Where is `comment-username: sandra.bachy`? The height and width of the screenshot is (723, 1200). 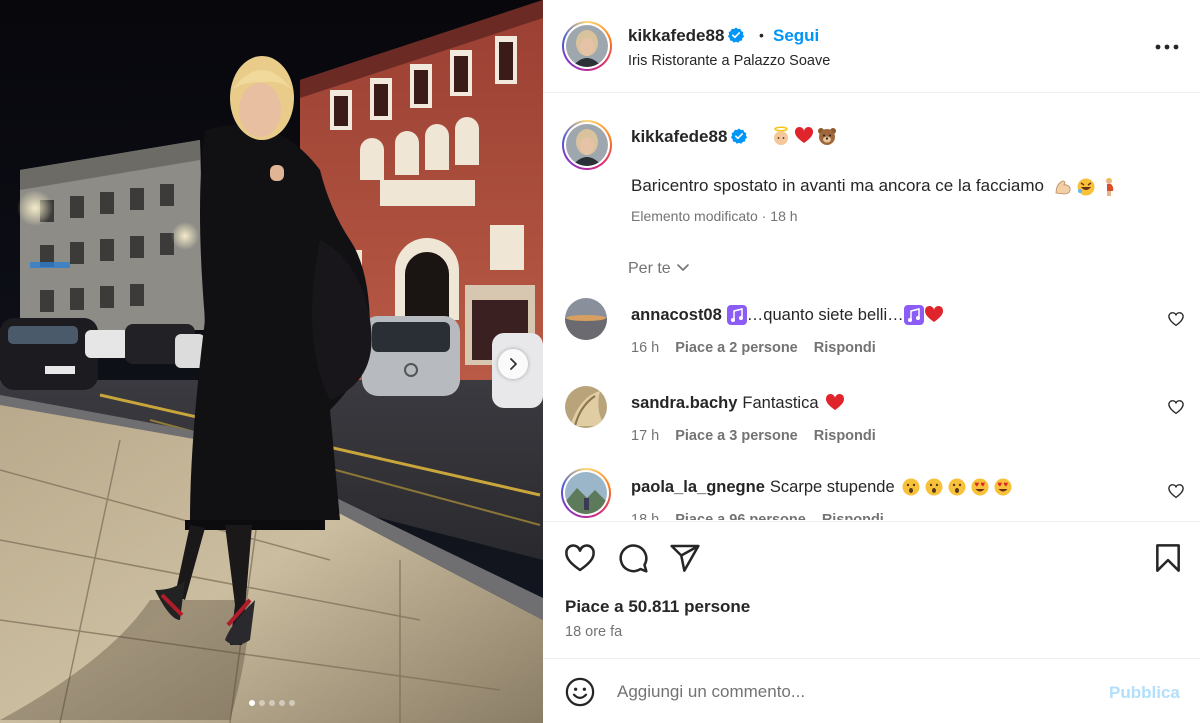 comment-username: sandra.bachy is located at coordinates (684, 403).